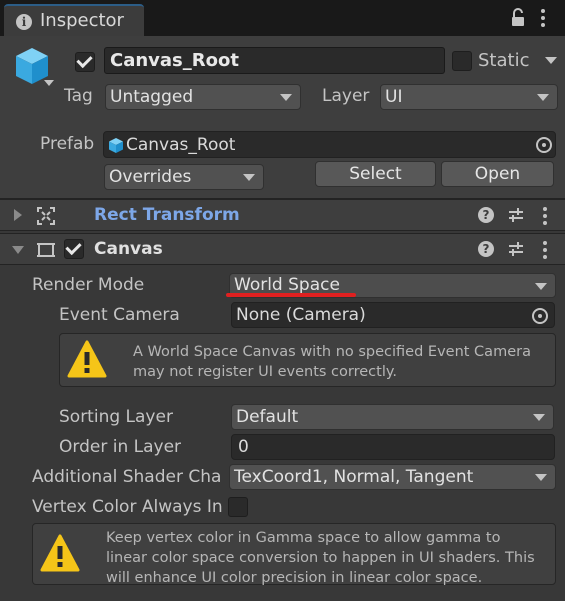 Image resolution: width=565 pixels, height=601 pixels. I want to click on inspector-tab: i Inspector, so click(74, 20).